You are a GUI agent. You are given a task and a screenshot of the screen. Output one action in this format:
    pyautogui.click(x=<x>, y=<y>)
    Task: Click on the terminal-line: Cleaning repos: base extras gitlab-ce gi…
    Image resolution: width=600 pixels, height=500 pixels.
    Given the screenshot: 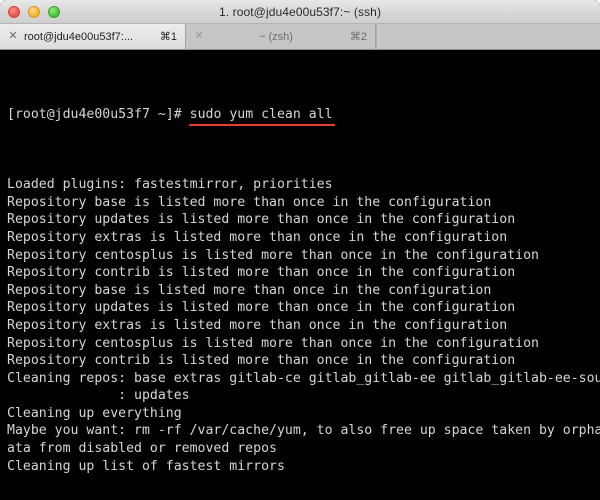 What is the action you would take?
    pyautogui.click(x=303, y=378)
    